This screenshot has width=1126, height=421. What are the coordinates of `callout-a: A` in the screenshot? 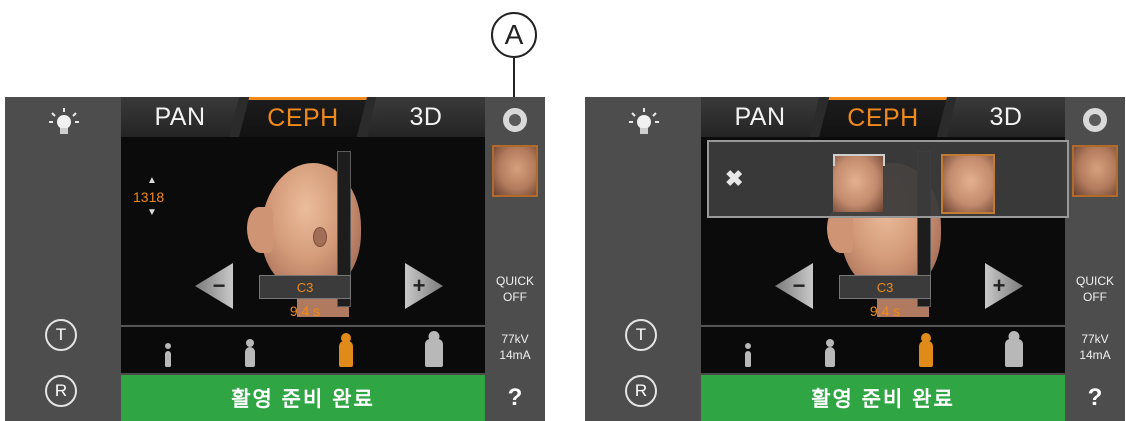 It's located at (514, 35).